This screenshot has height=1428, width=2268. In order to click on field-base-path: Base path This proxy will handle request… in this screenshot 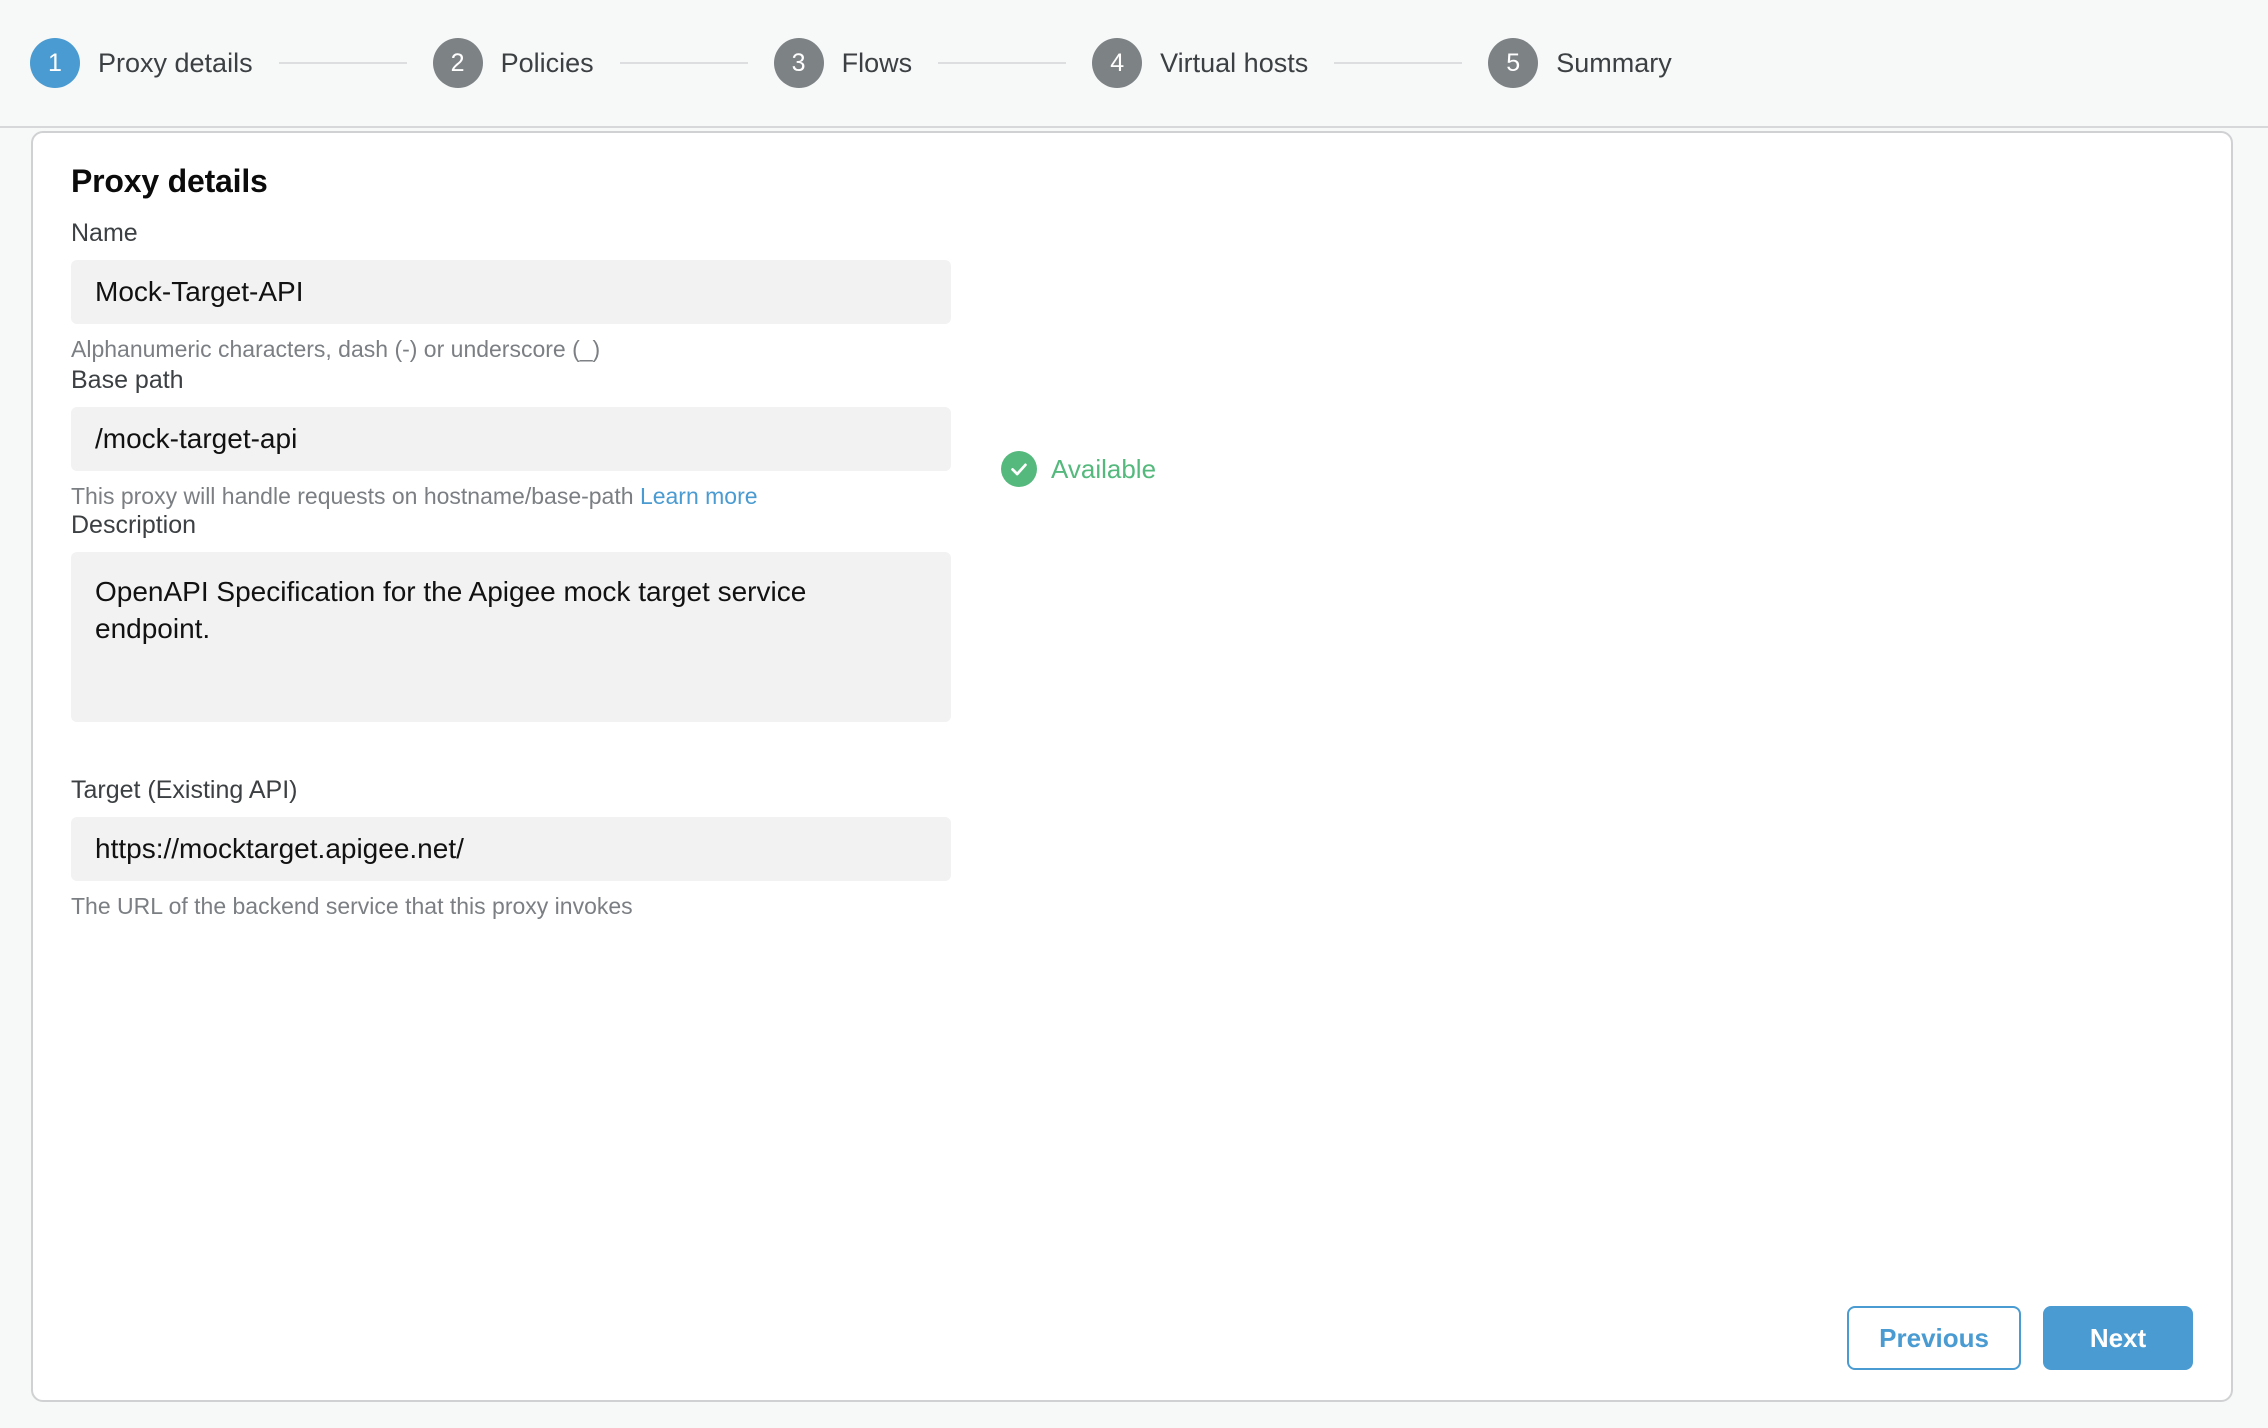, I will do `click(511, 438)`.